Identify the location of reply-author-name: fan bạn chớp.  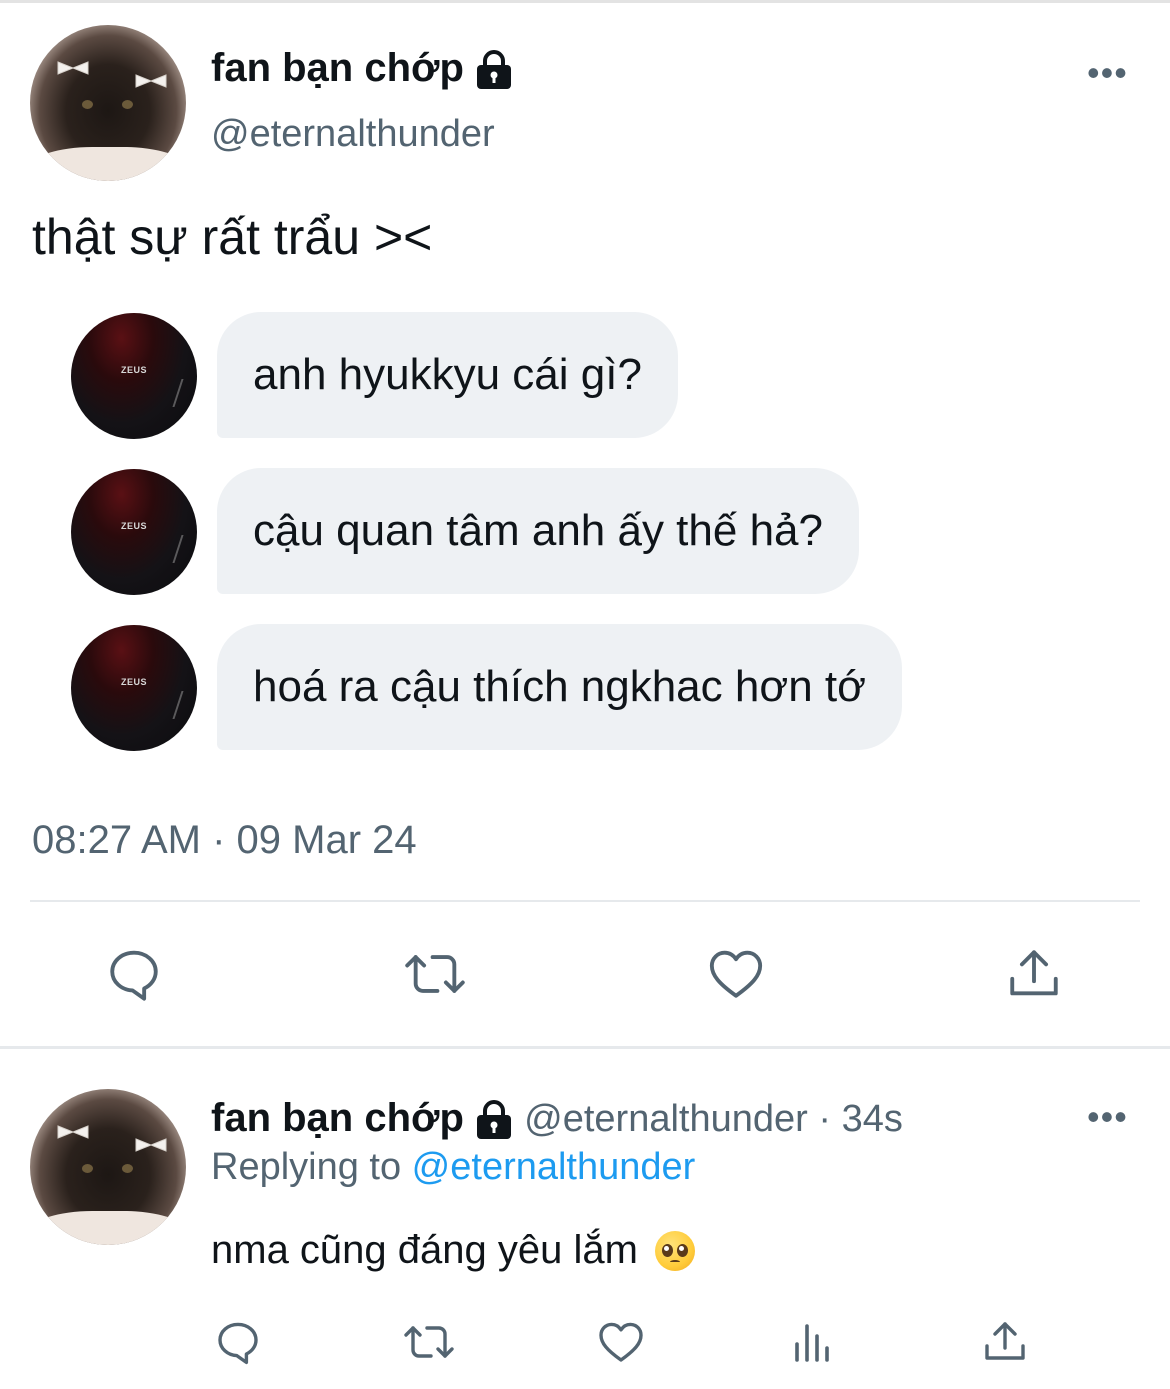
(337, 1118).